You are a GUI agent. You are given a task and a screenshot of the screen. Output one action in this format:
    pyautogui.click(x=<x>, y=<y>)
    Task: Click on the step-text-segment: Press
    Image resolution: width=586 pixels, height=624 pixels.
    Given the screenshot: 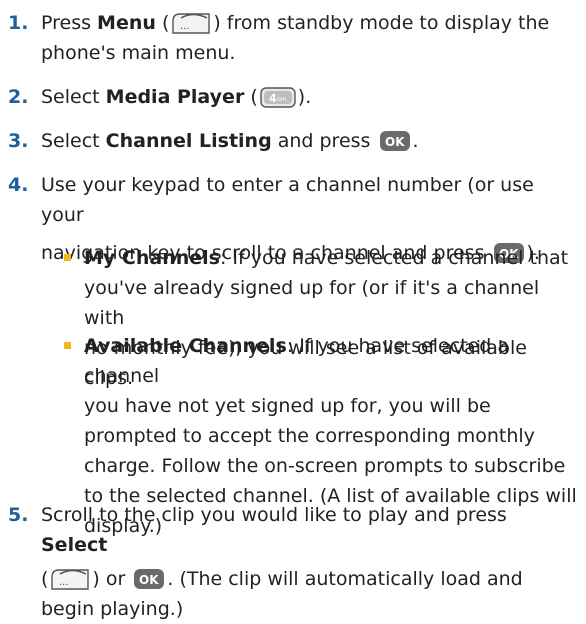 What is the action you would take?
    pyautogui.click(x=69, y=23)
    